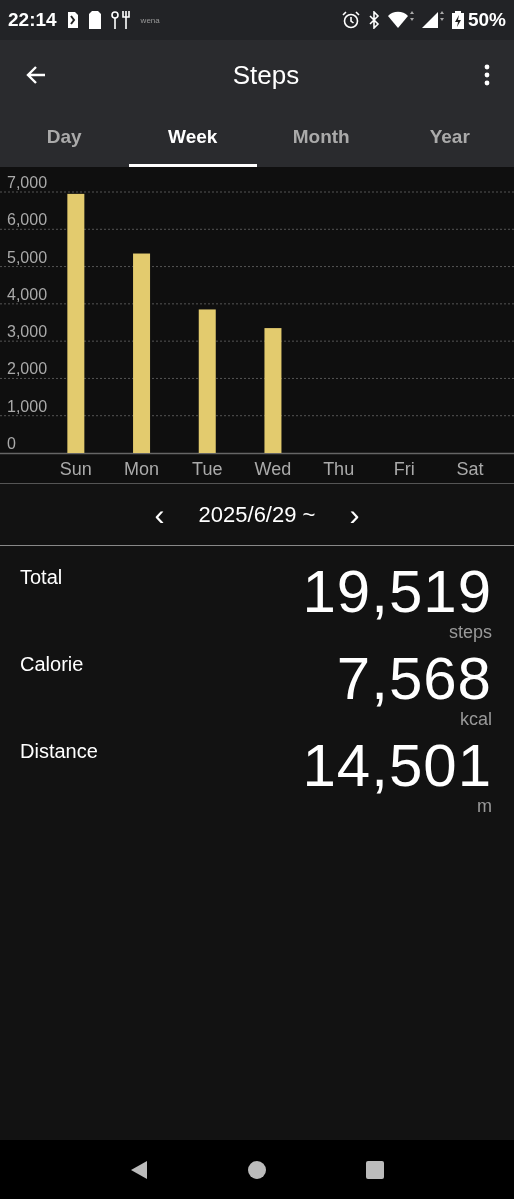 The image size is (514, 1199). What do you see at coordinates (397, 766) in the screenshot?
I see `stat-value: 14,501` at bounding box center [397, 766].